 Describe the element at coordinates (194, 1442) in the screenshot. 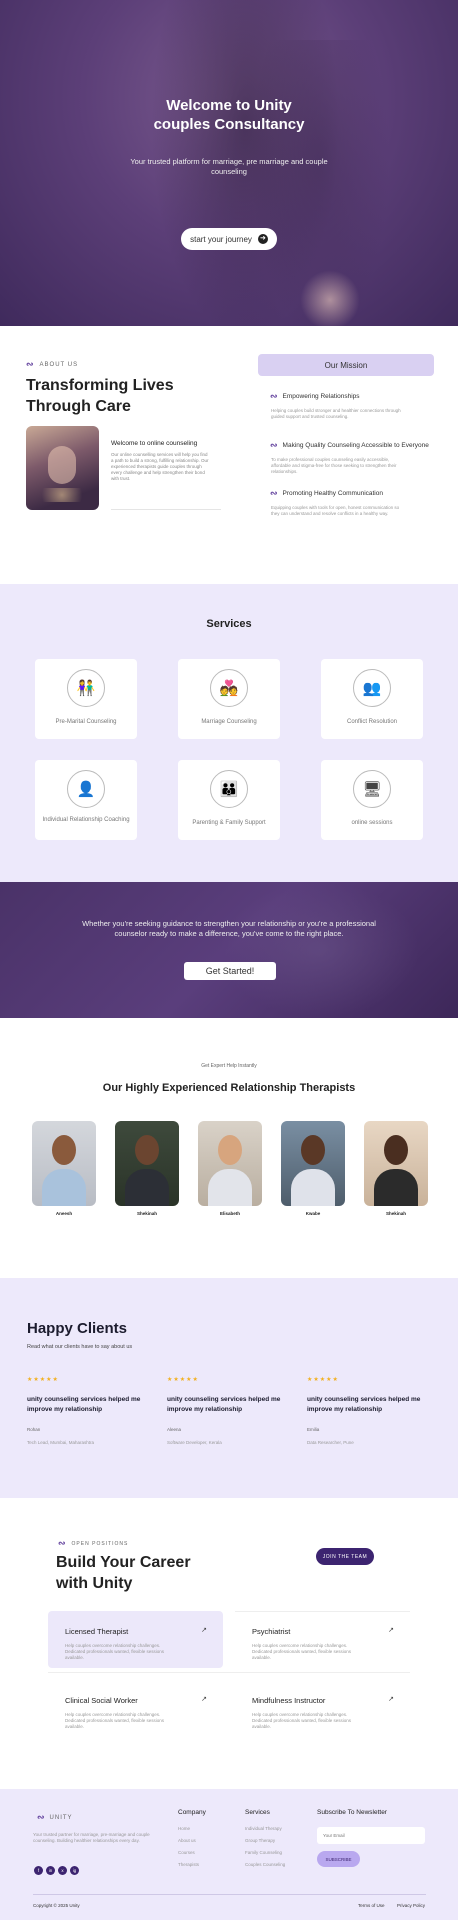

I see `reviewer-location: Software Developer, Kerala` at that location.